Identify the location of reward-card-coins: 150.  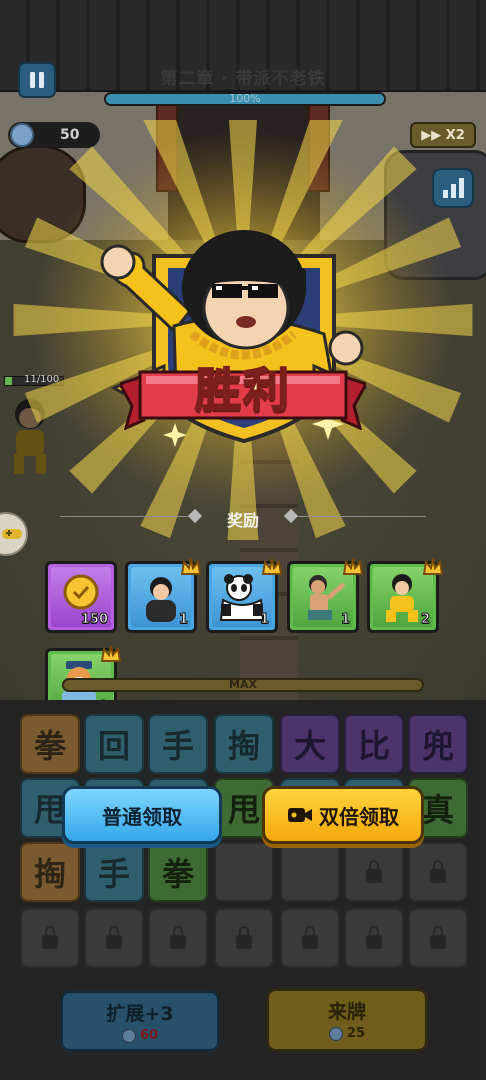
(81, 597).